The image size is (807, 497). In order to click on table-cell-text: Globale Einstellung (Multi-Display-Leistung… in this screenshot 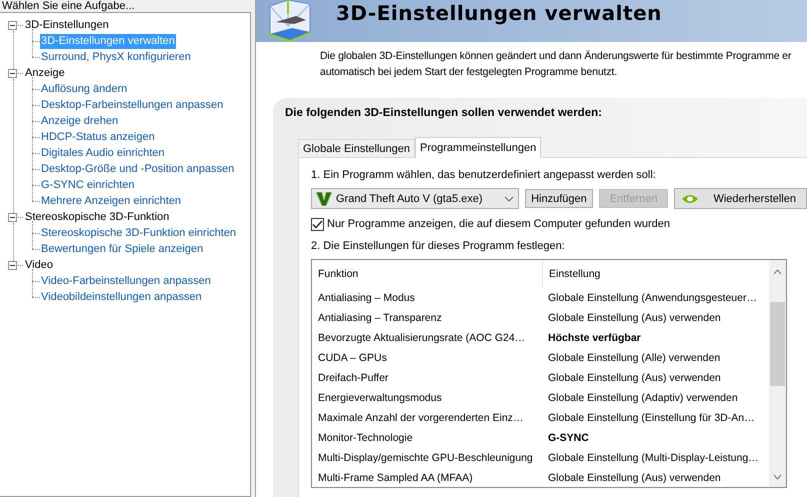, I will do `click(653, 458)`.